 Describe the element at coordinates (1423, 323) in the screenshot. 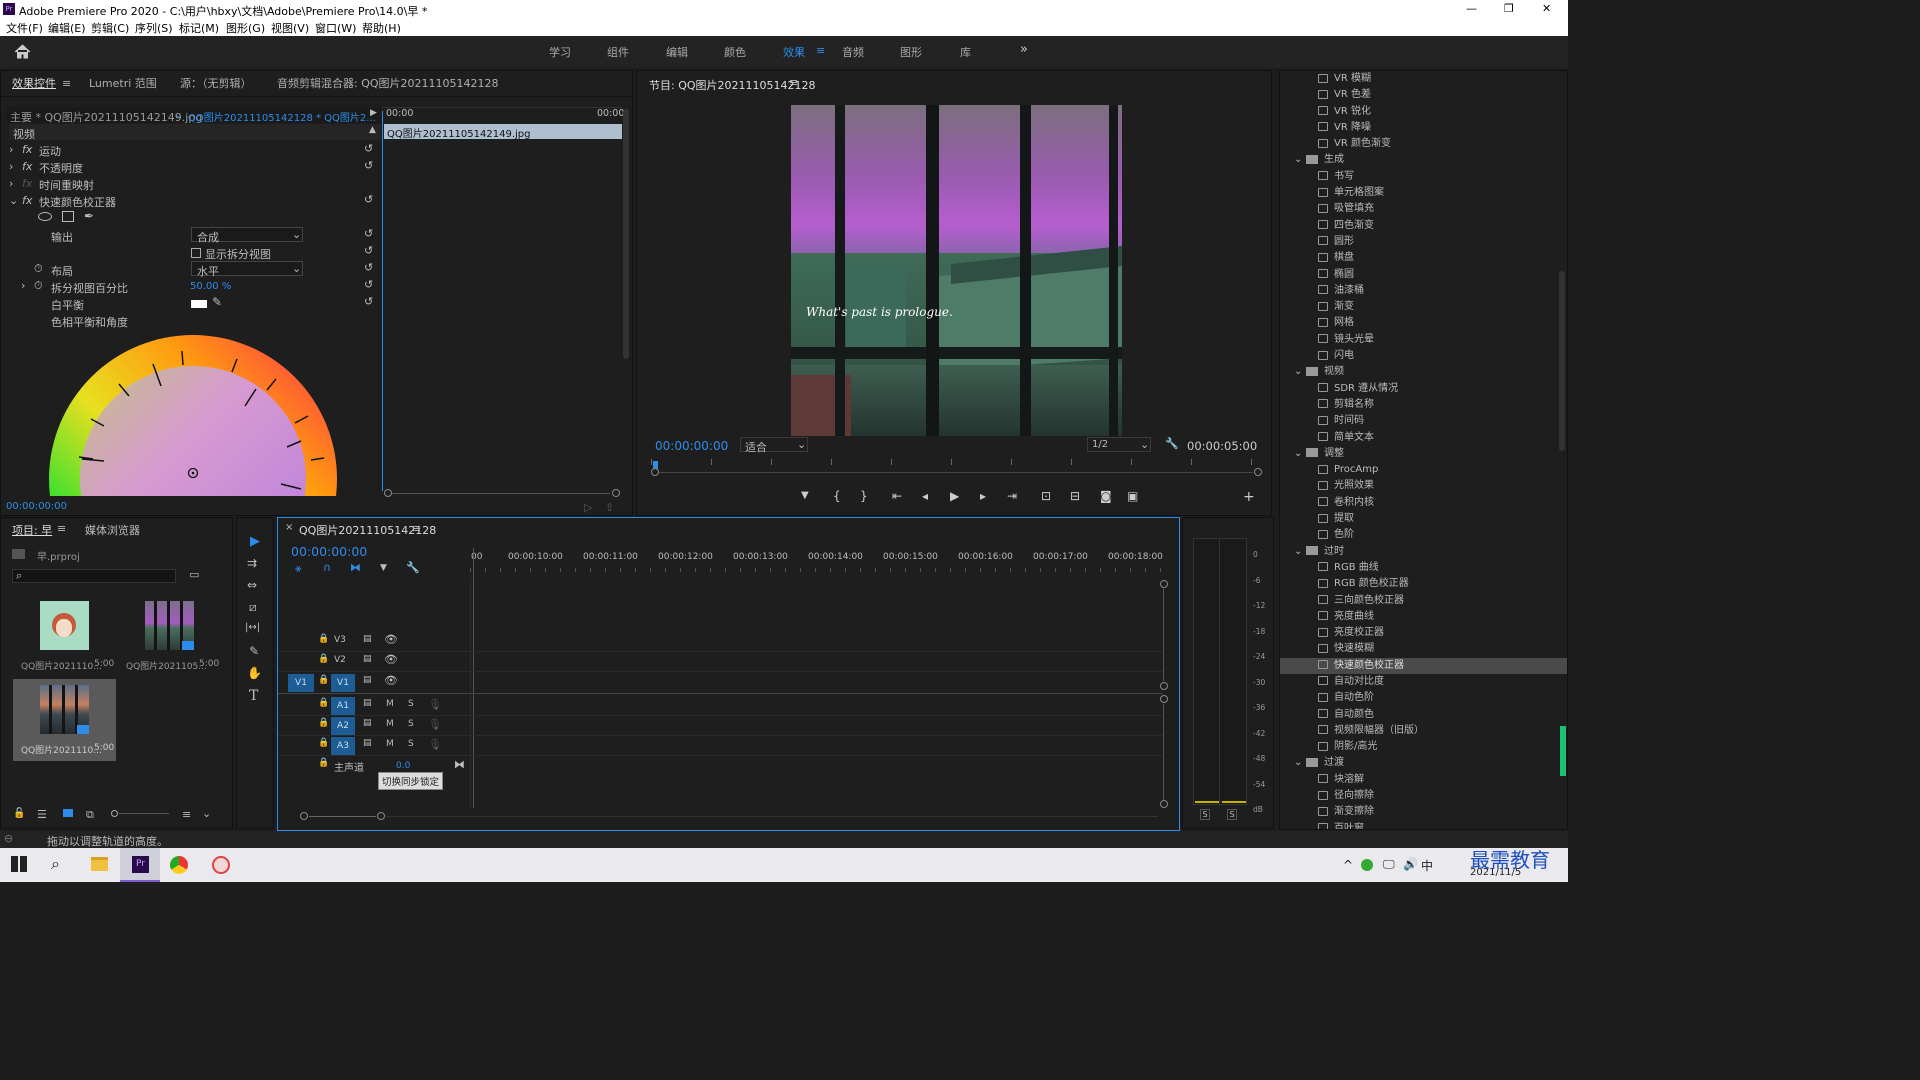

I see `effect-item: 网格` at that location.